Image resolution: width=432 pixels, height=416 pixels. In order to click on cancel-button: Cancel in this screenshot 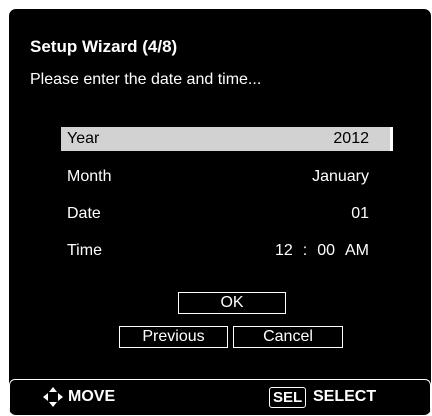, I will do `click(288, 337)`.